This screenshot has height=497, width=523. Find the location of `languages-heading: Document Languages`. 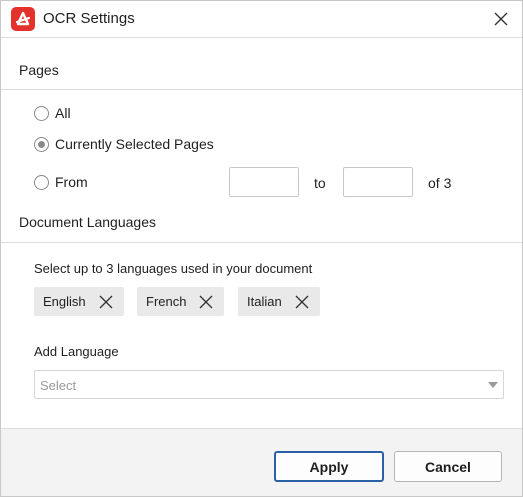

languages-heading: Document Languages is located at coordinates (87, 222).